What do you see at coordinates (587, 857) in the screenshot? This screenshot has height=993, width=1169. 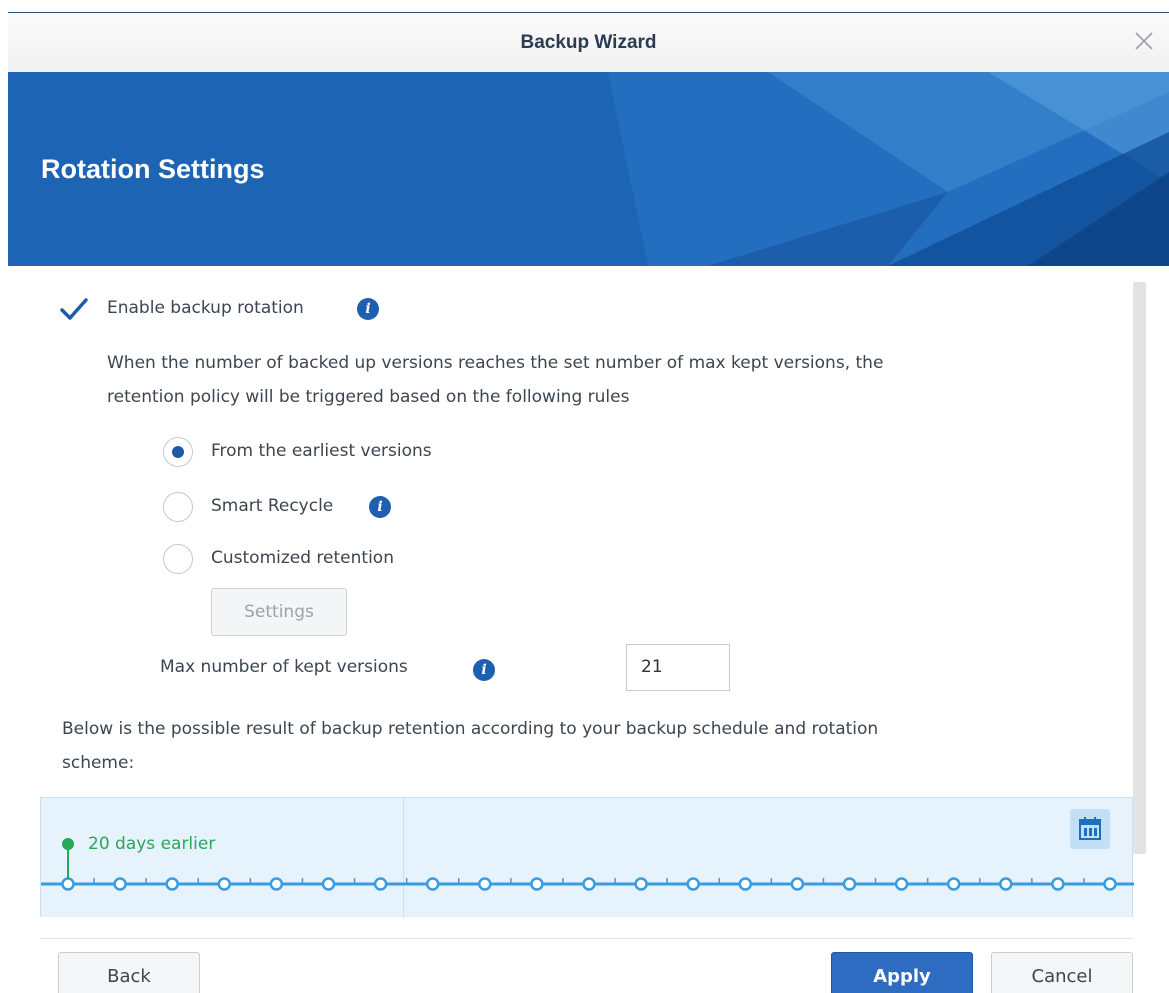 I see `retention-timeline: 20 days earlier` at bounding box center [587, 857].